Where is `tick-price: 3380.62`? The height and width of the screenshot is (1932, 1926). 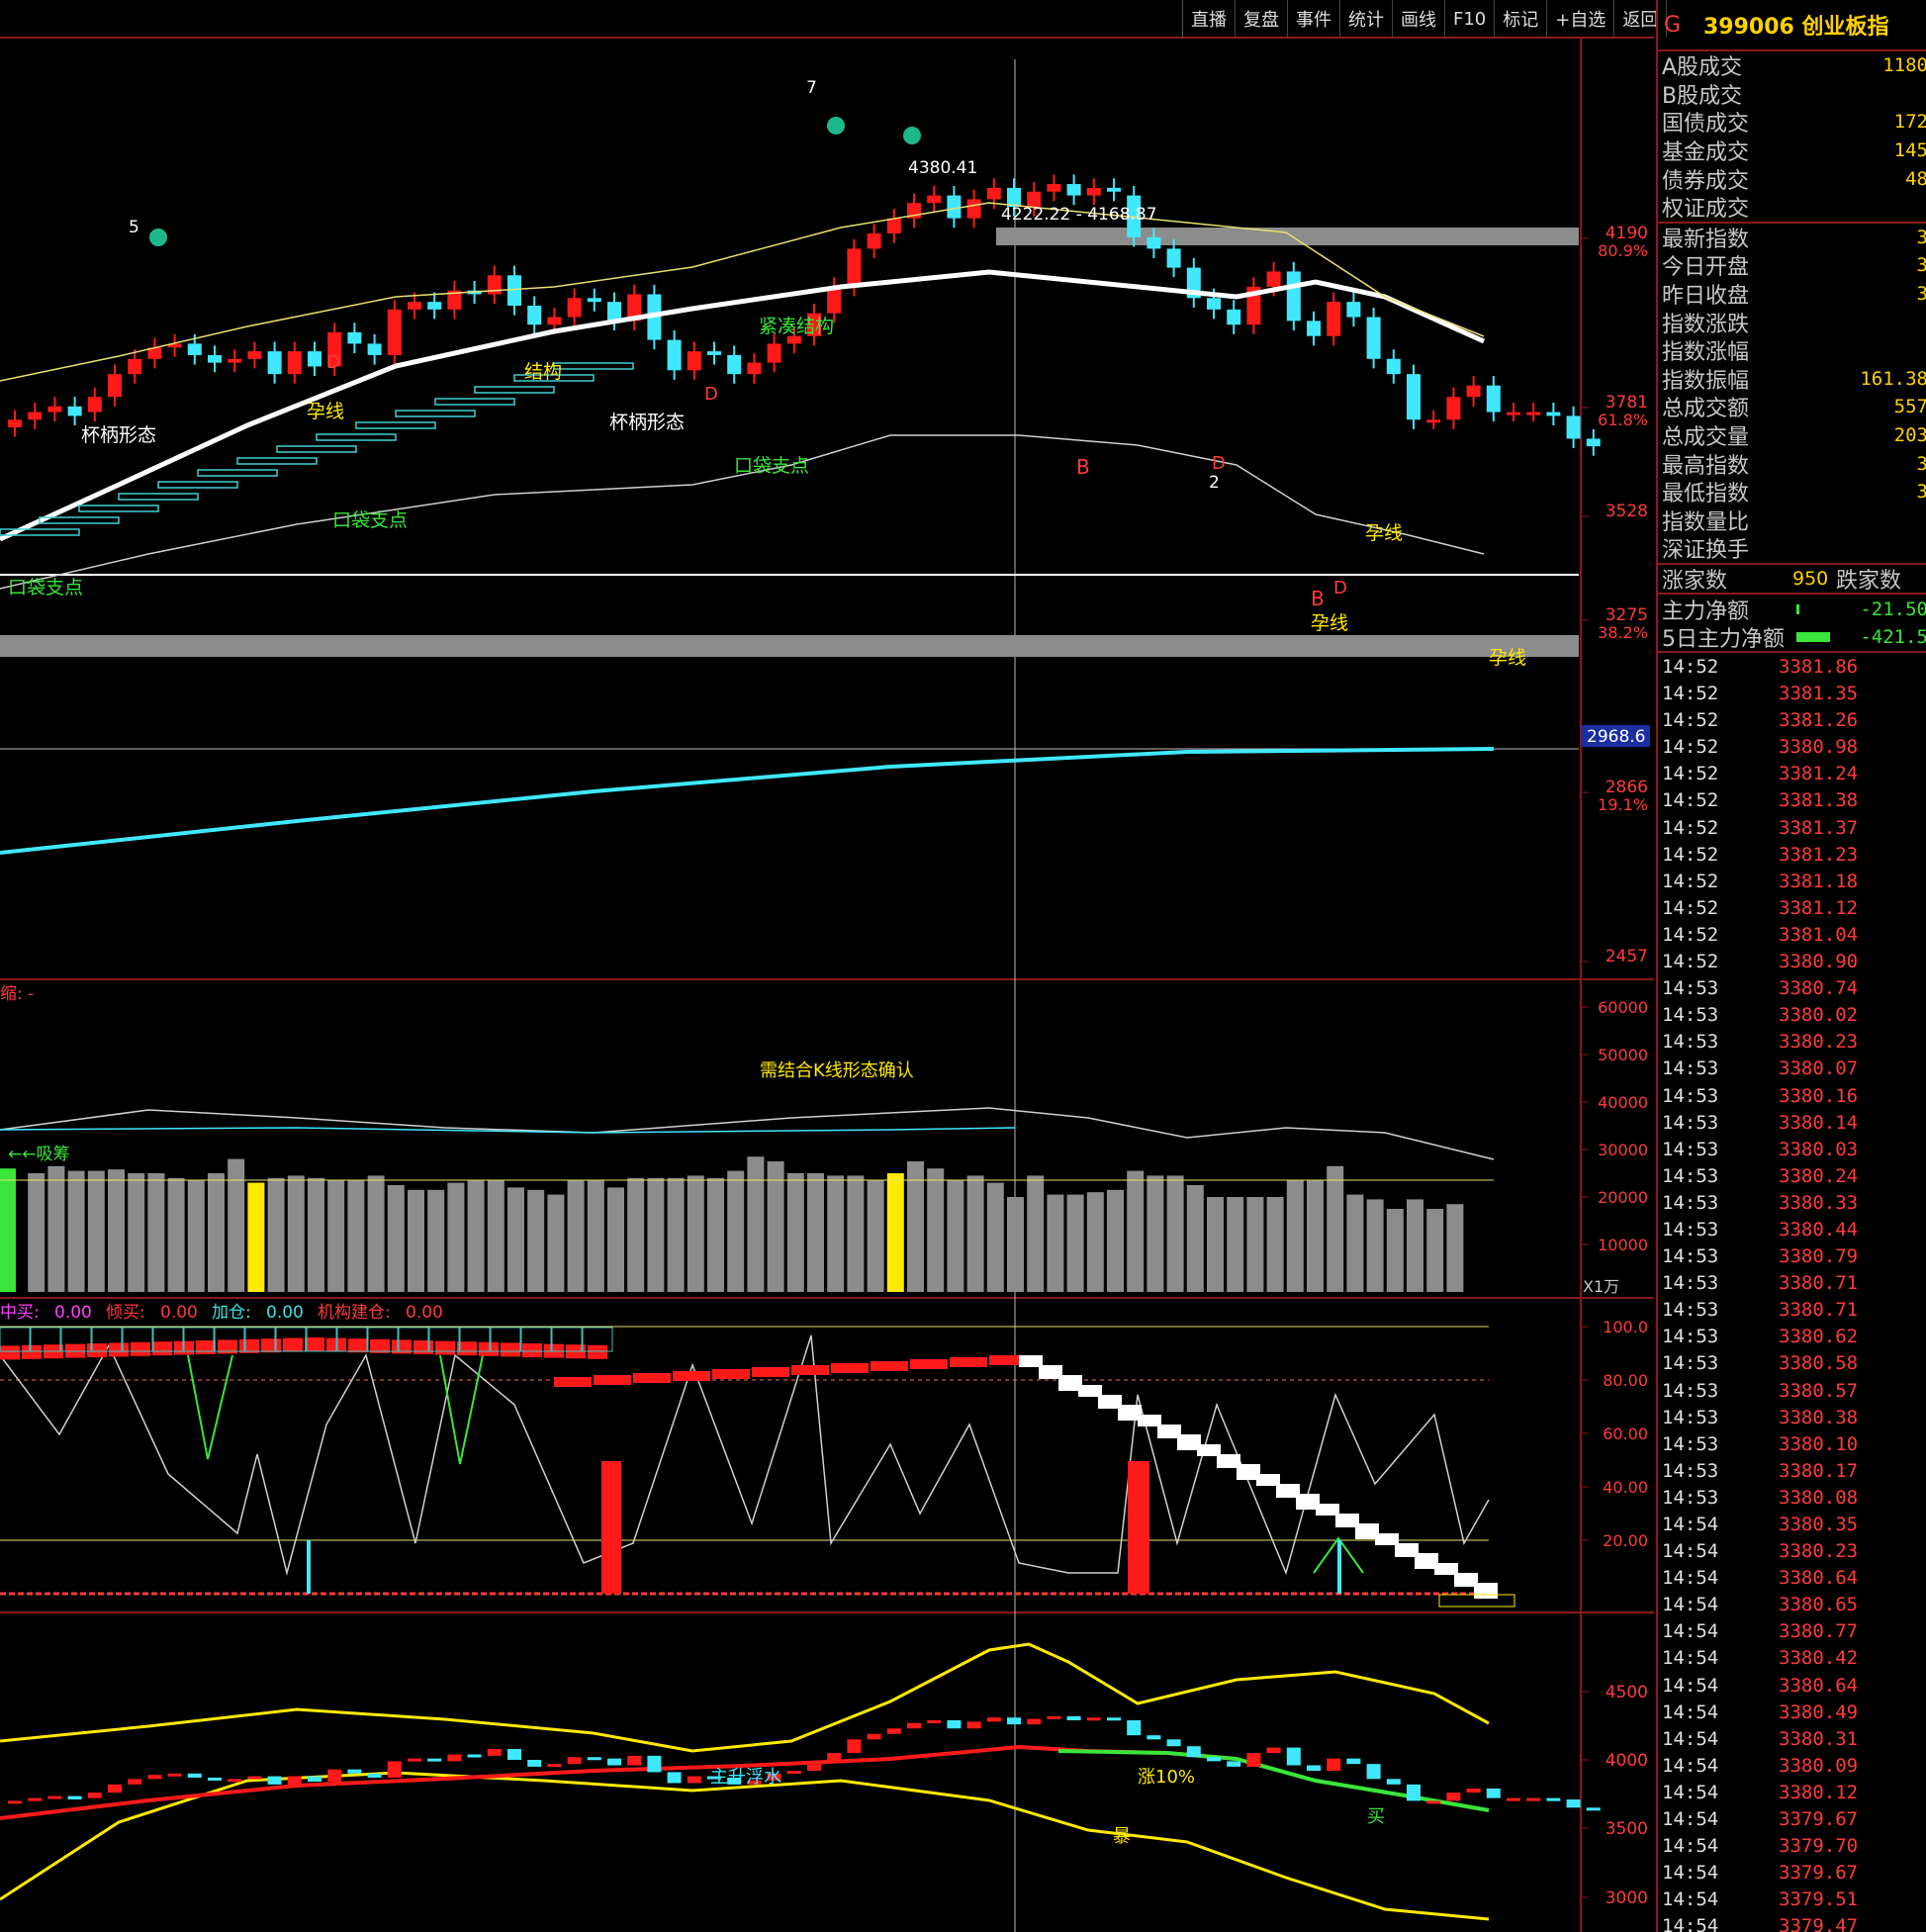
tick-price: 3380.62 is located at coordinates (1819, 1337).